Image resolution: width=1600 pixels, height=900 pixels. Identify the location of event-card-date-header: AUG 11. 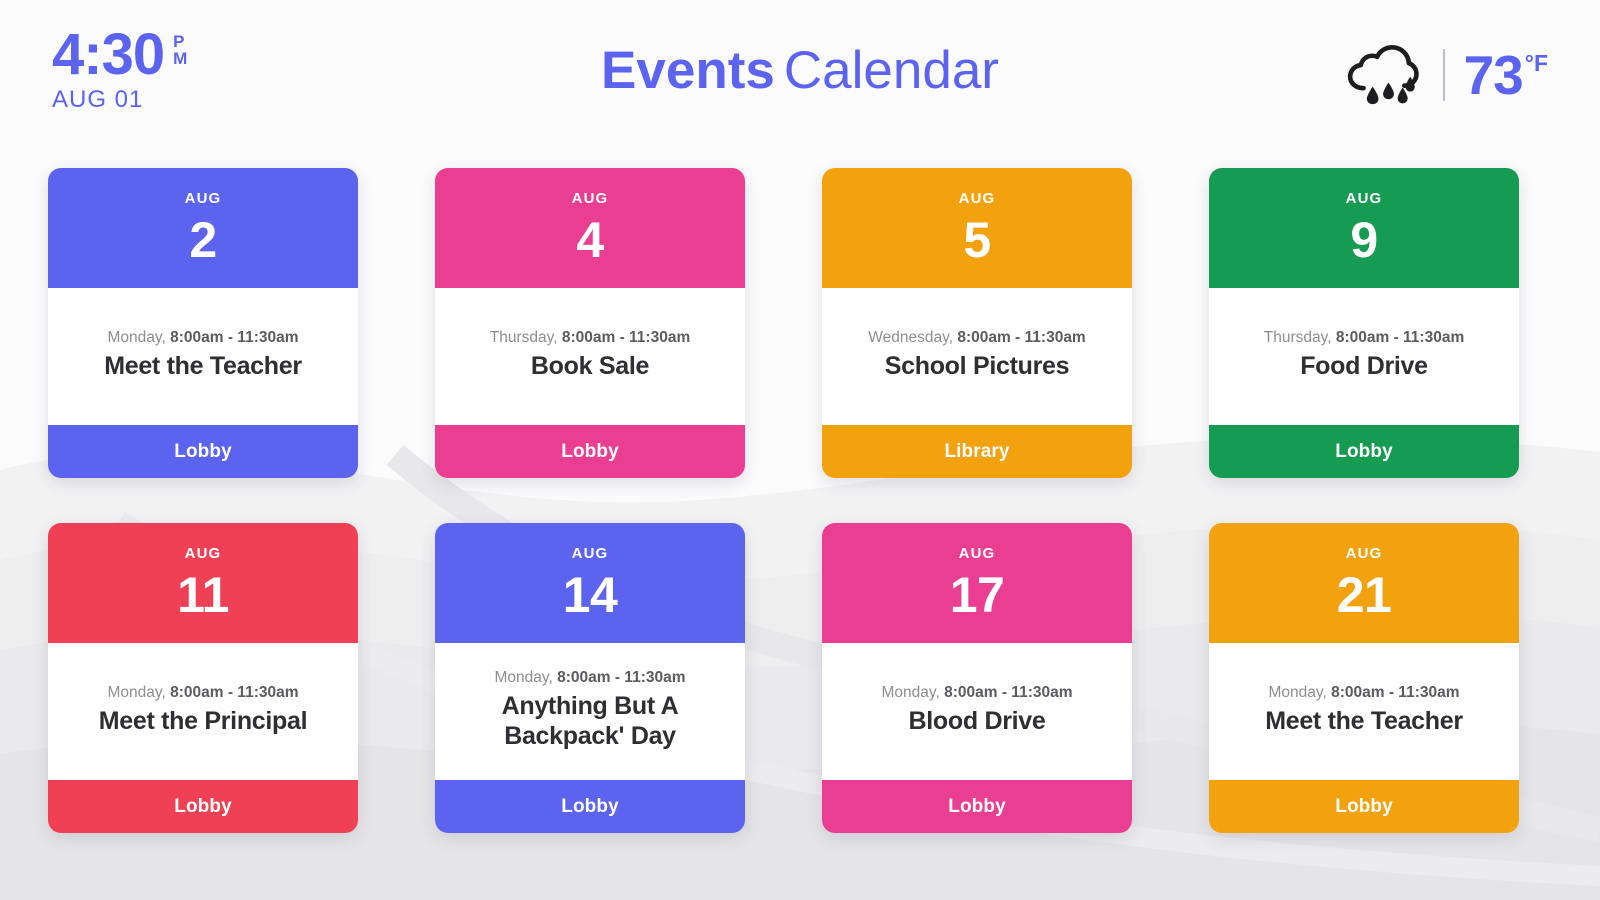
(203, 583).